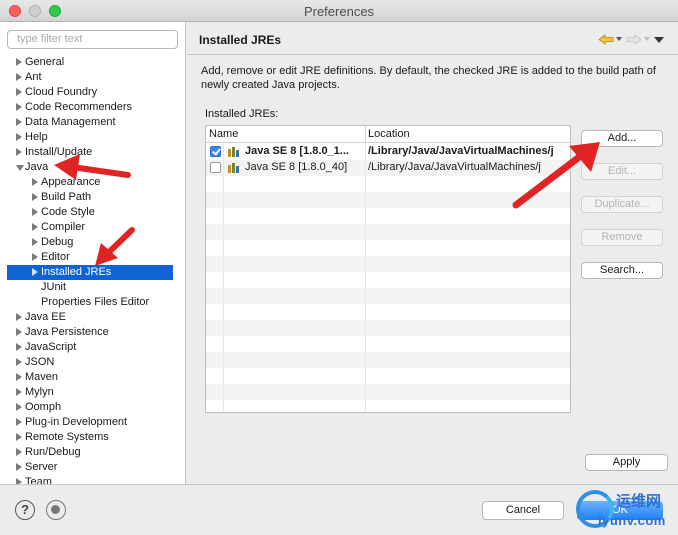  I want to click on sidebar-item: Appearance, so click(92, 182).